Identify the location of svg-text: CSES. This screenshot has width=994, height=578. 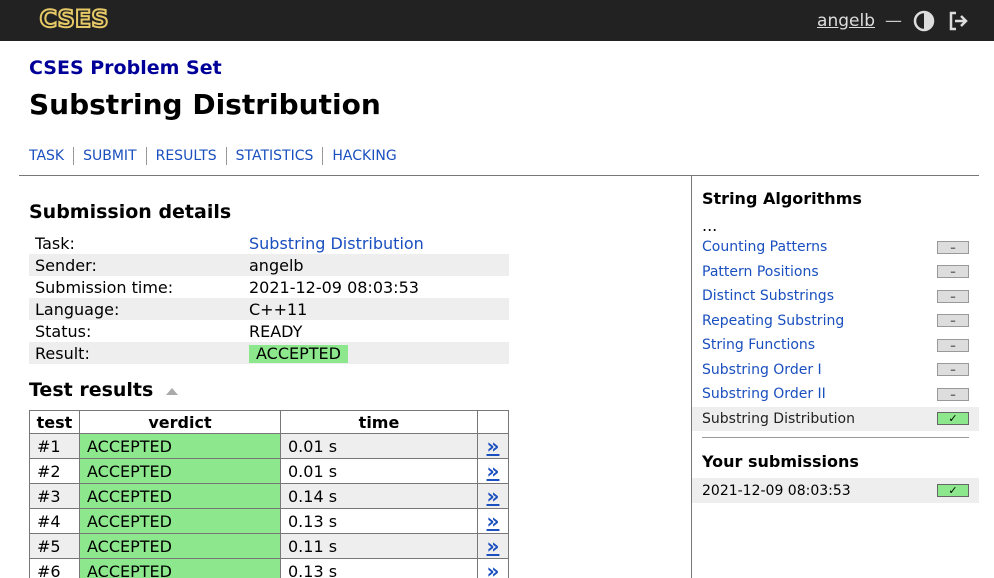
(73, 19).